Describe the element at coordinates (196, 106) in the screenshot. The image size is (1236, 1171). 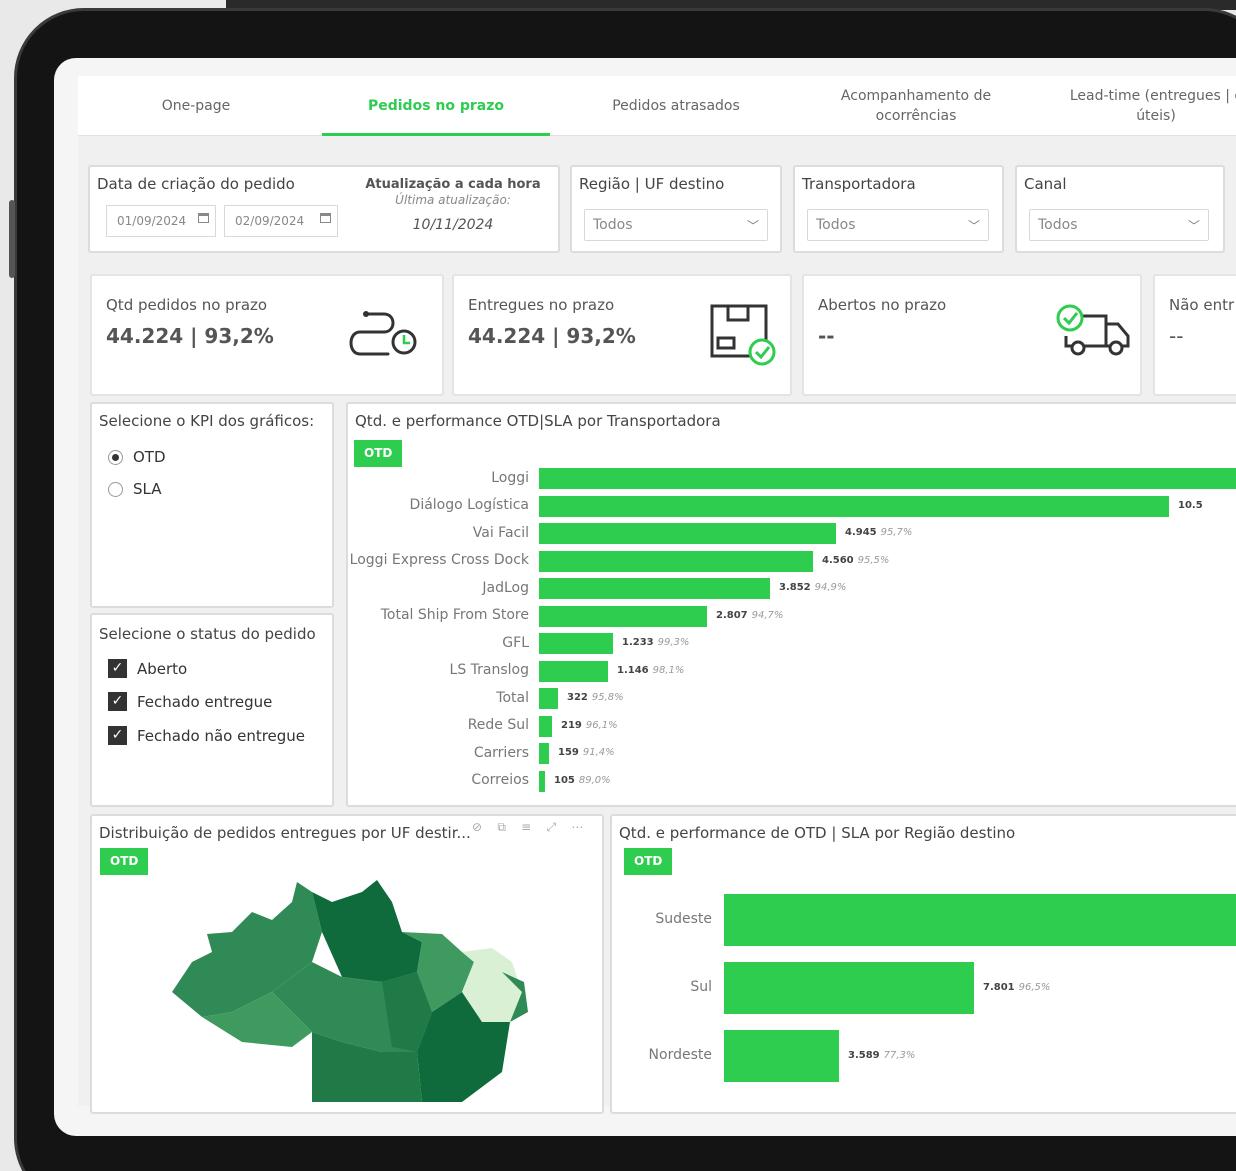
I see `tab-one-page: One-page` at that location.